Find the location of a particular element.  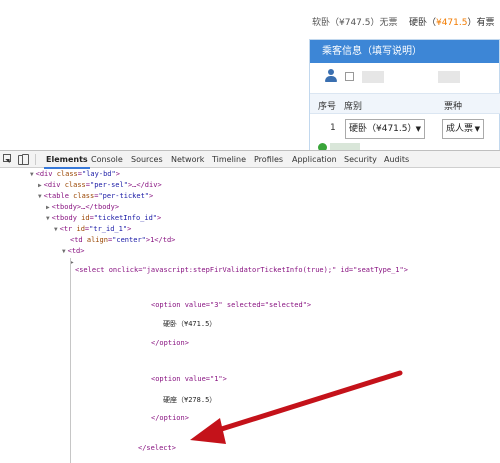

tab-network: Network is located at coordinates (187, 159).